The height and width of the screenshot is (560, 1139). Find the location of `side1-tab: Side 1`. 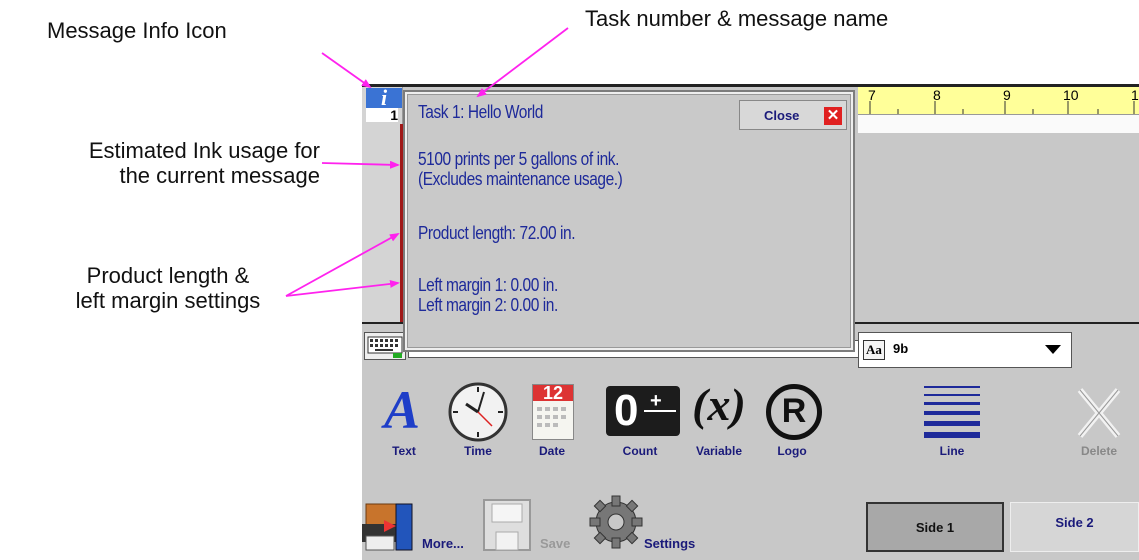

side1-tab: Side 1 is located at coordinates (935, 527).